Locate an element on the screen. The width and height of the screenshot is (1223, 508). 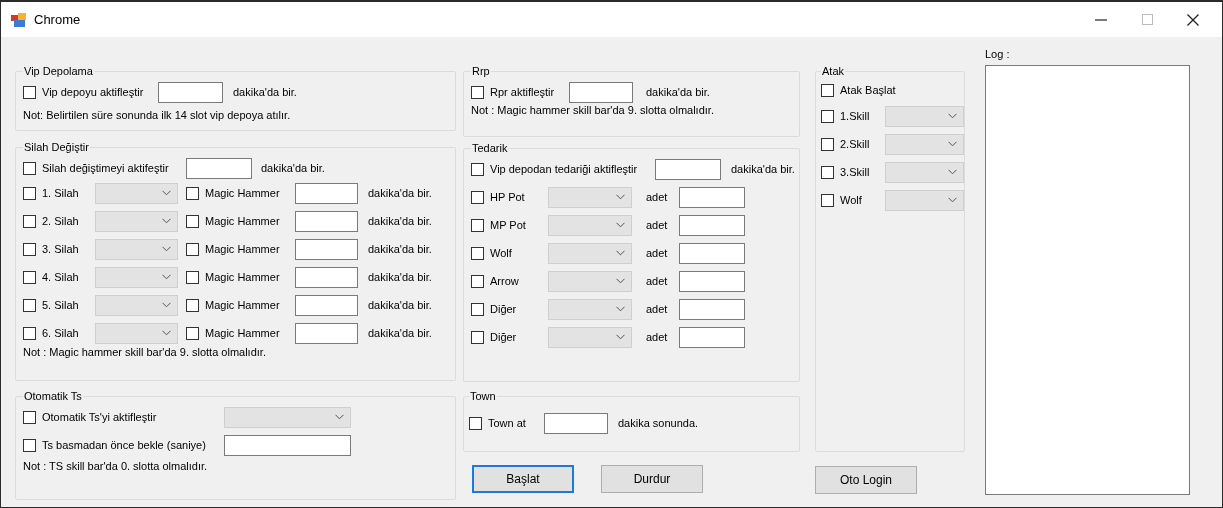
window-title: Chrome is located at coordinates (57, 19).